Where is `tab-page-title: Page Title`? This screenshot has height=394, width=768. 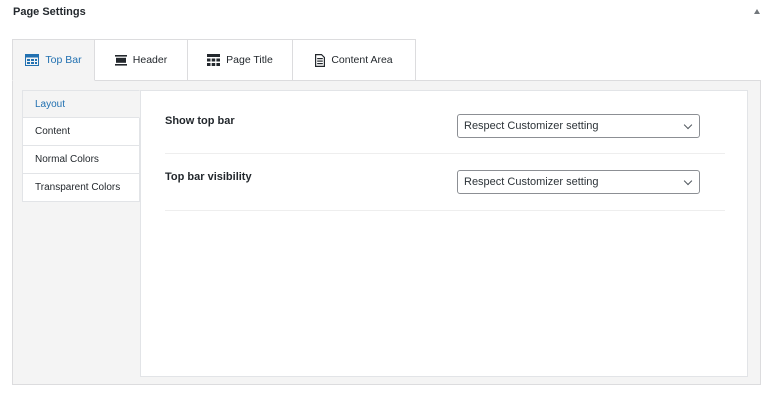 tab-page-title: Page Title is located at coordinates (240, 60).